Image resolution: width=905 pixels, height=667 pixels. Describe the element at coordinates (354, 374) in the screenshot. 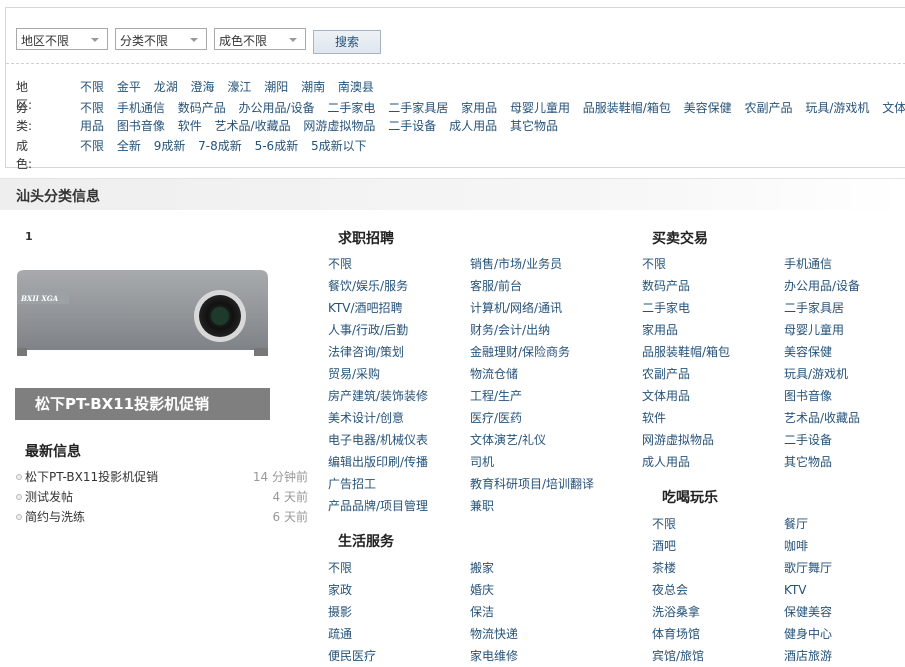

I see `category-link: 贸易/采购` at that location.